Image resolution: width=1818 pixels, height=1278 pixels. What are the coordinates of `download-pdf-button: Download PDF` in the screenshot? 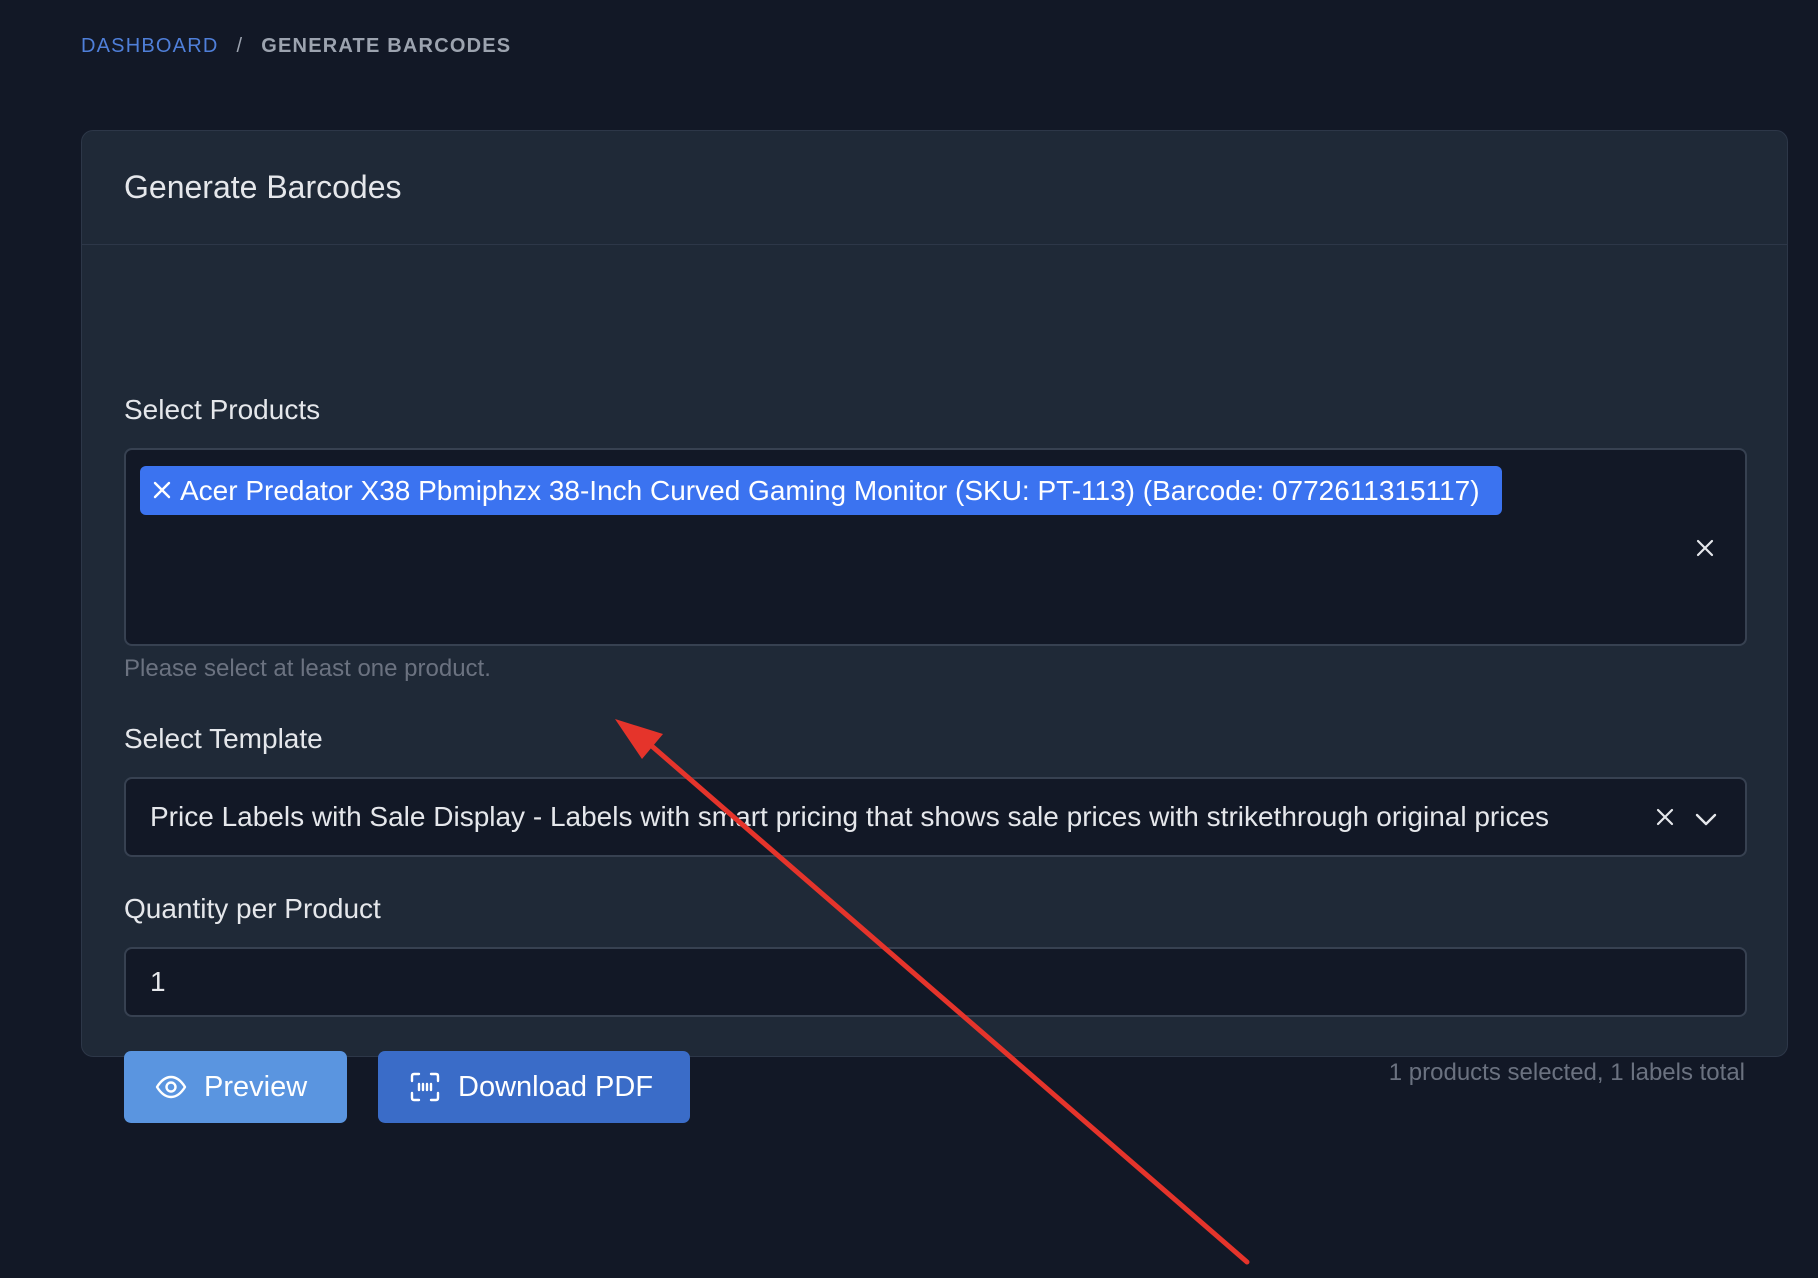 It's located at (534, 1087).